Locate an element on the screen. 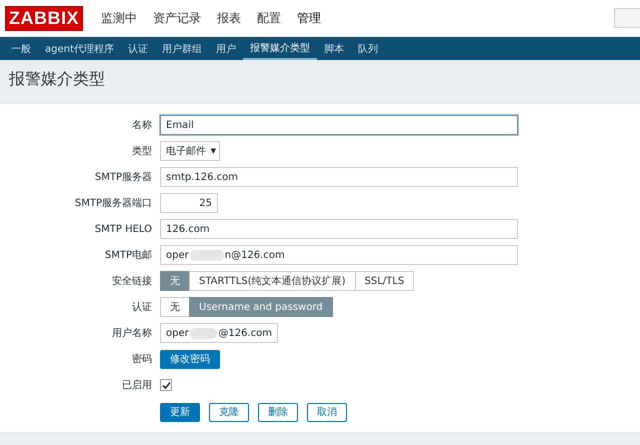  field-label: 认证 is located at coordinates (142, 307).